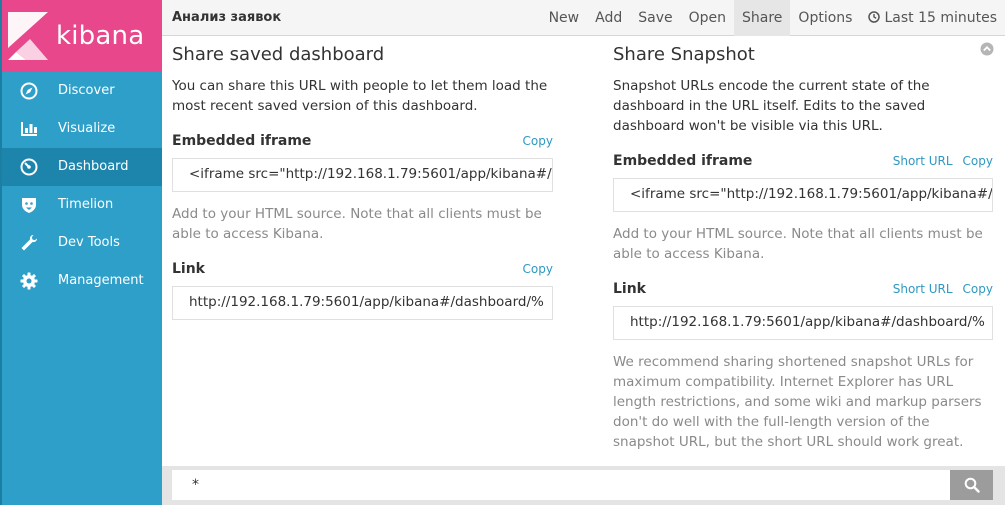 The height and width of the screenshot is (505, 1005). I want to click on saved-link-actions: Copy, so click(533, 269).